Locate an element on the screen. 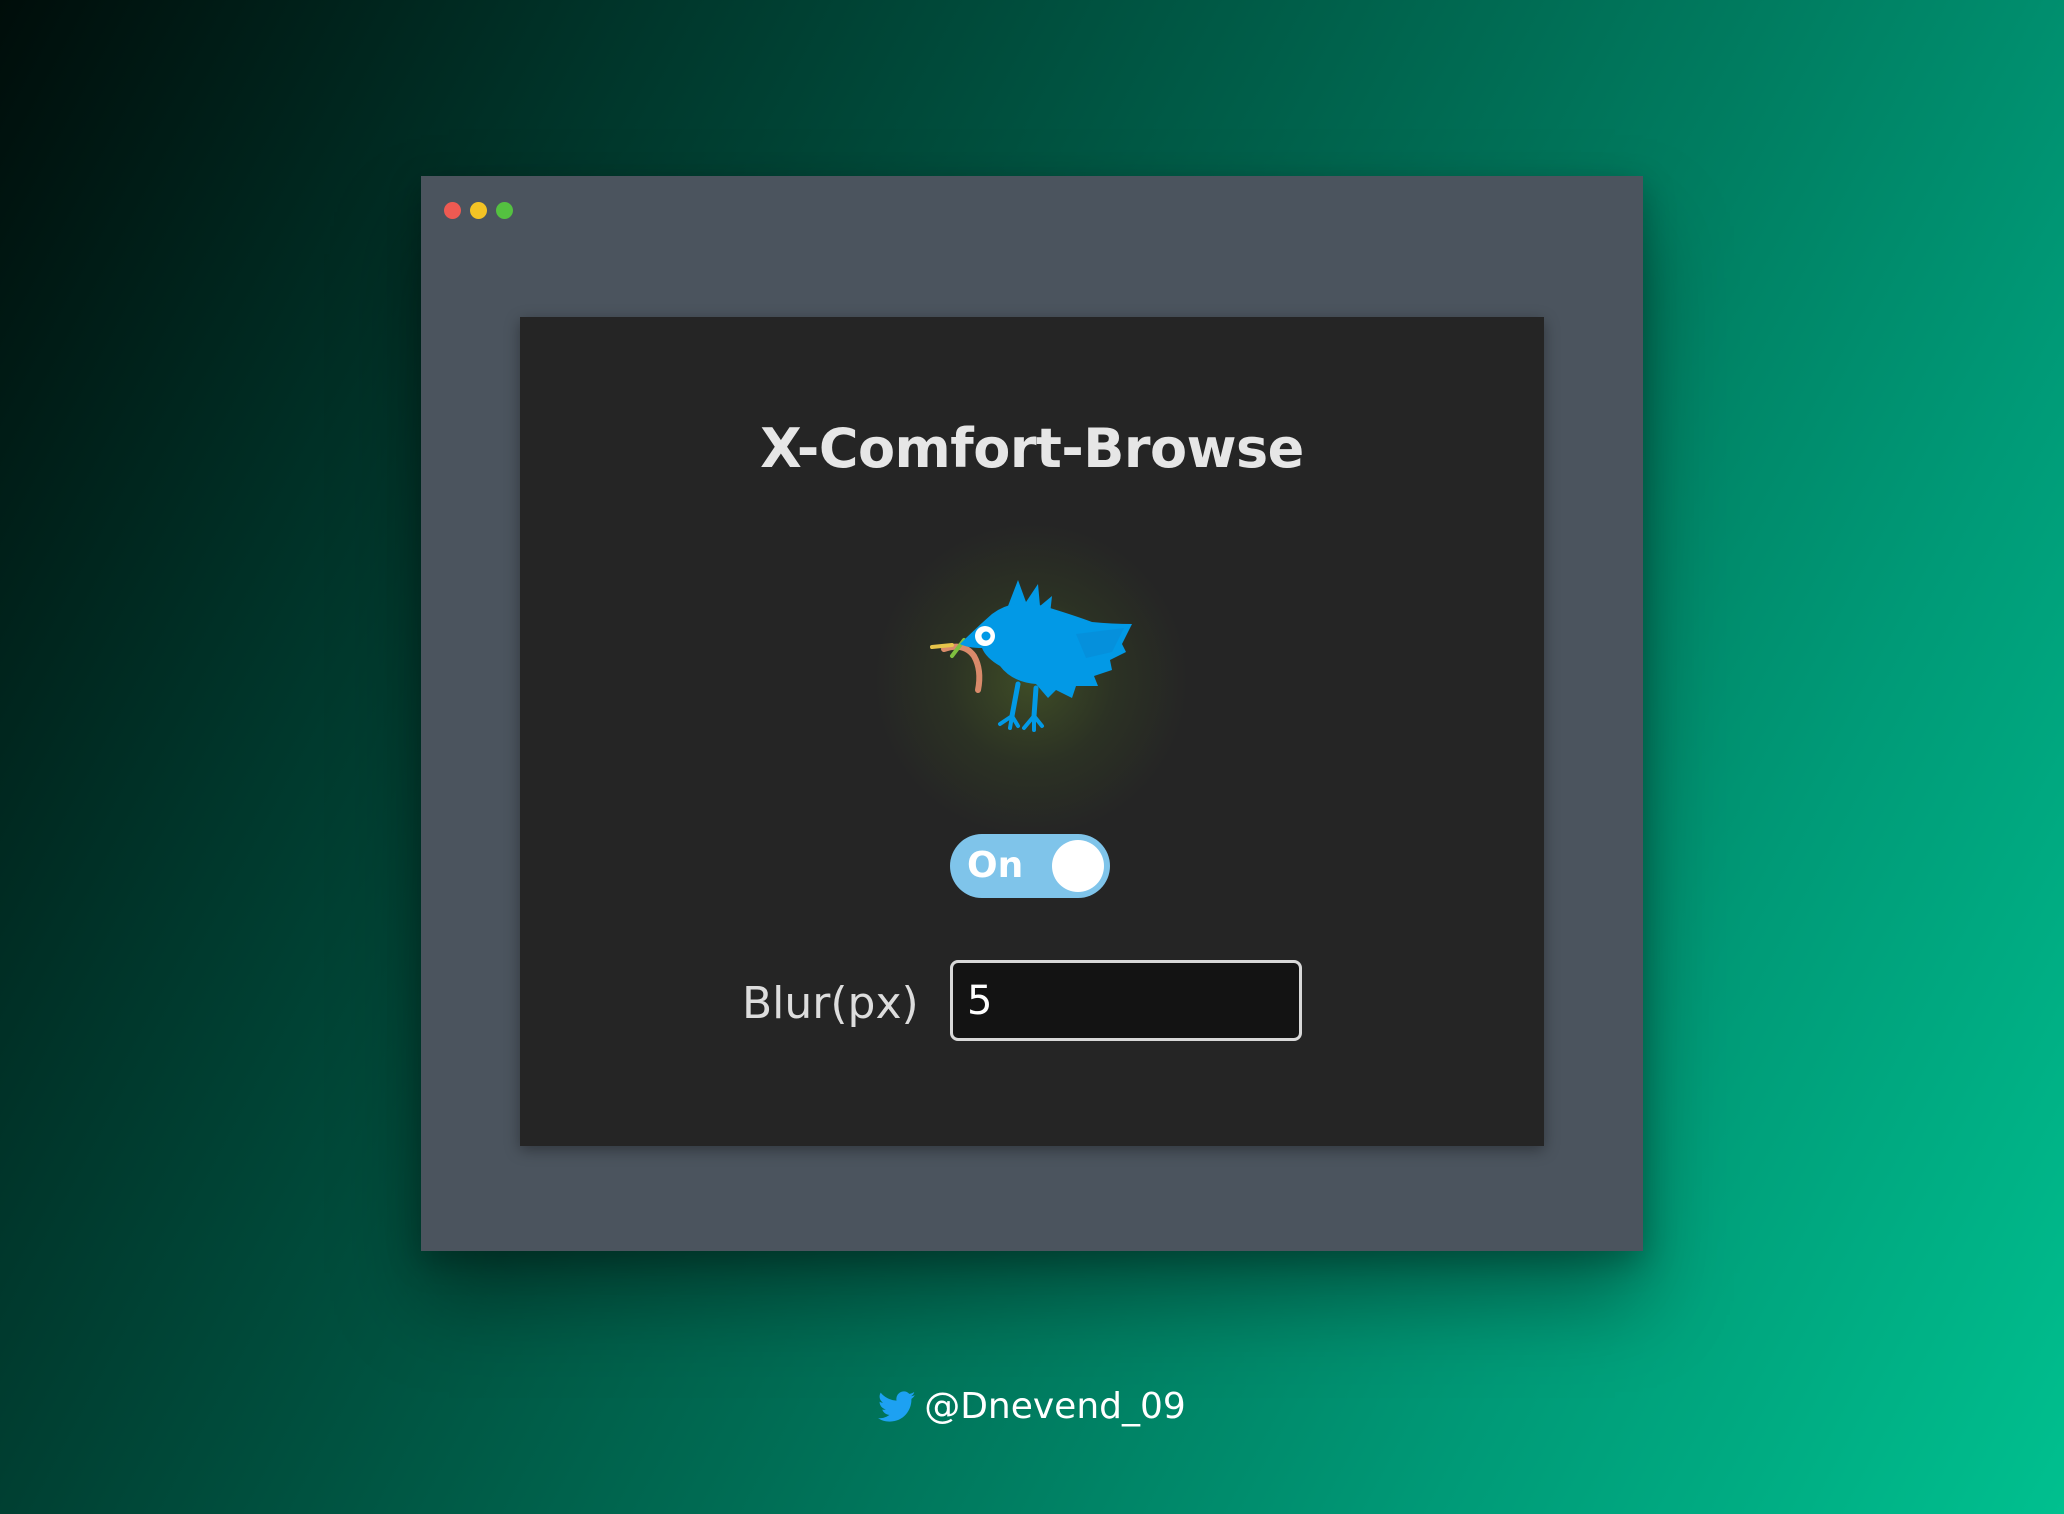 Image resolution: width=2064 pixels, height=1514 pixels. close-window-button is located at coordinates (452, 210).